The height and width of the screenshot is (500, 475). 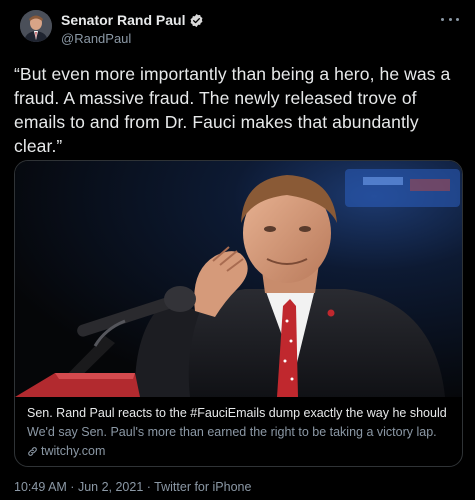 I want to click on verified-badge-icon, so click(x=196, y=20).